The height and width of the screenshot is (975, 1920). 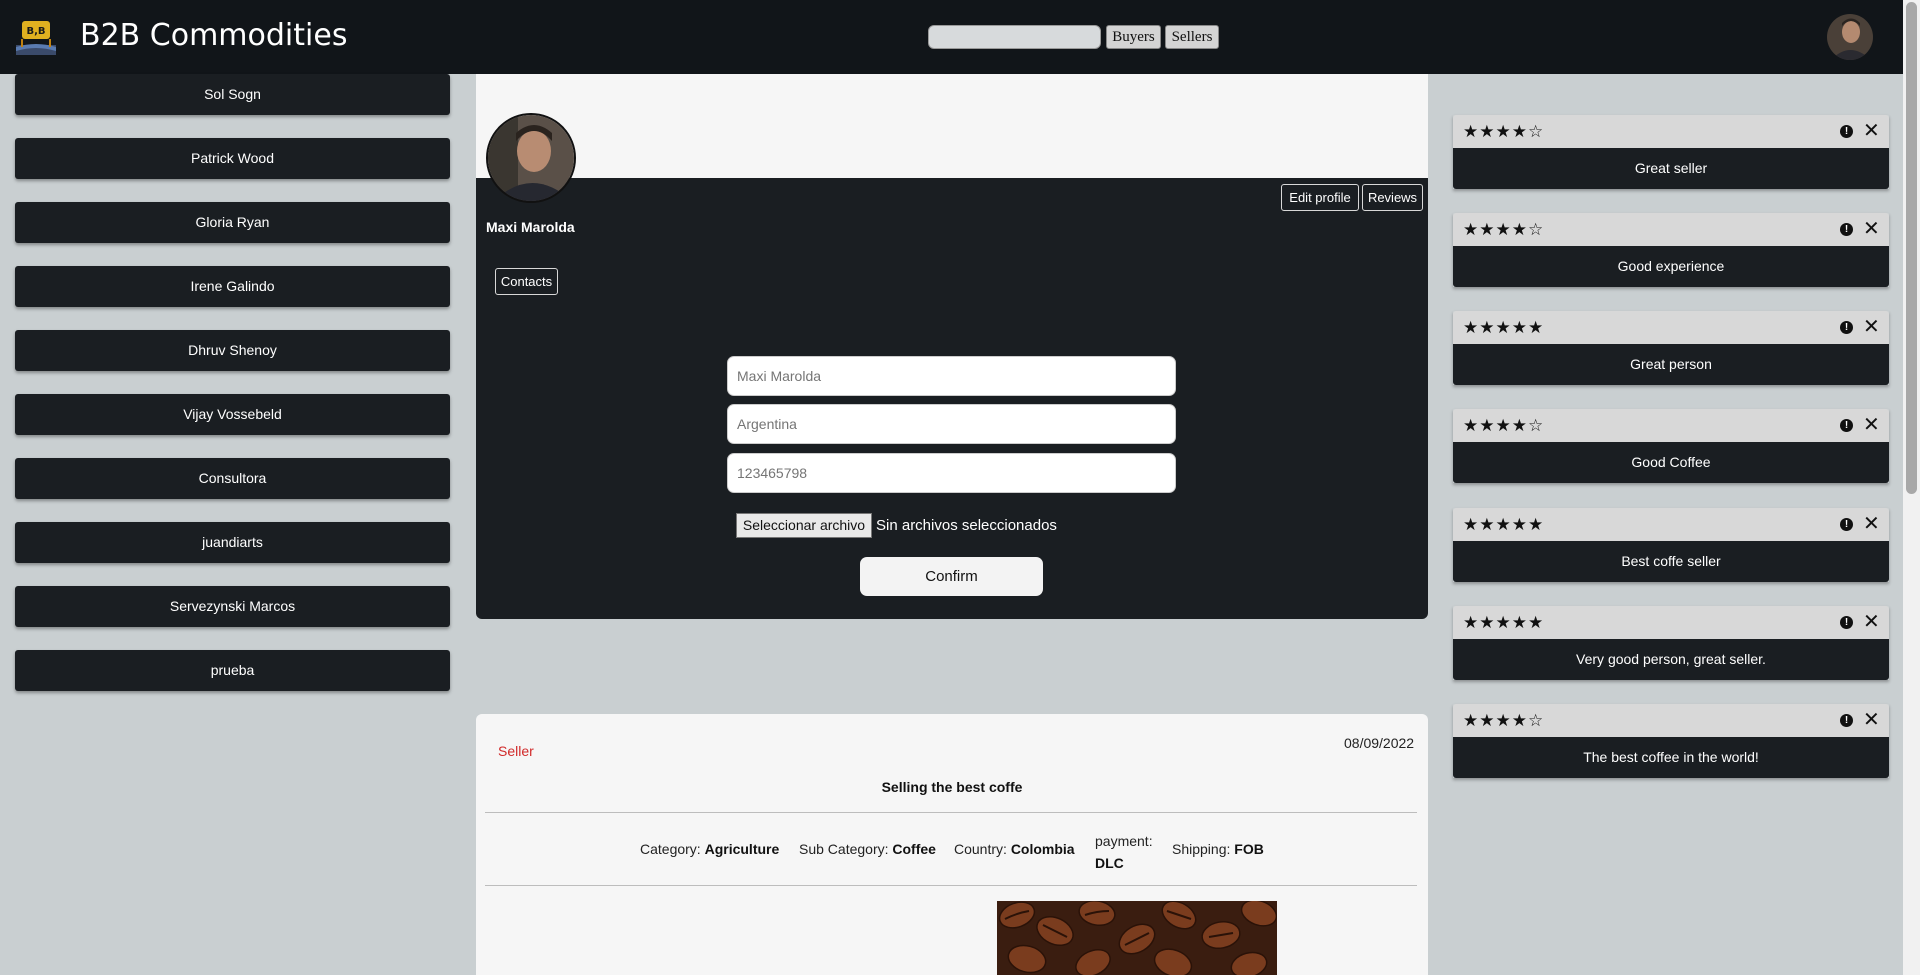 What do you see at coordinates (232, 670) in the screenshot?
I see `user-list-item: prueba` at bounding box center [232, 670].